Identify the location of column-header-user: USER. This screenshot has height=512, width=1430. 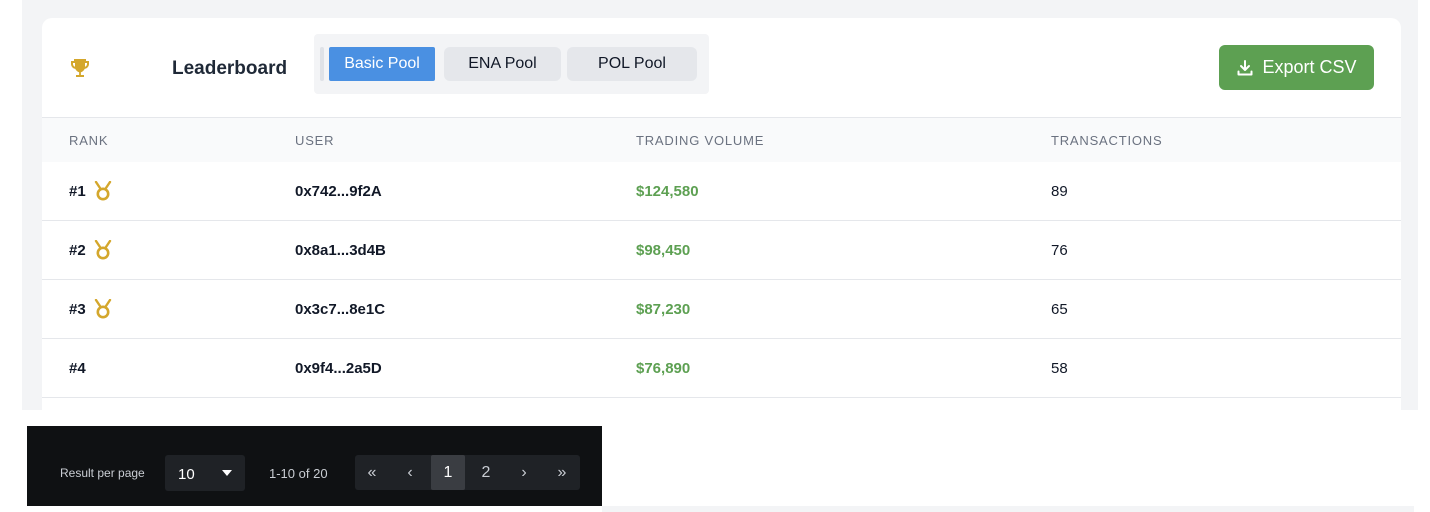
(314, 140).